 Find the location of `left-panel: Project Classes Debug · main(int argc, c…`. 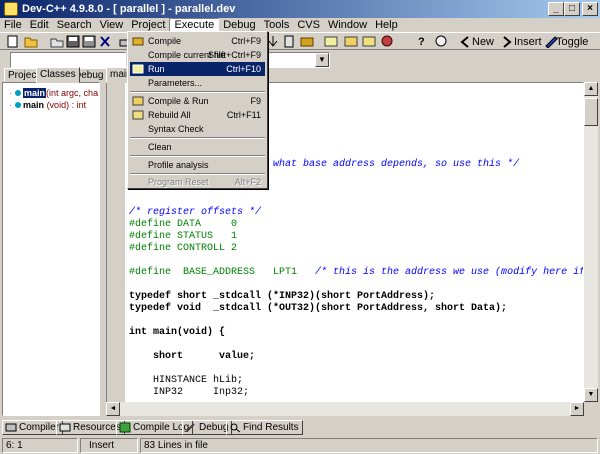

left-panel: Project Classes Debug · main(int argc, c… is located at coordinates (55, 241).